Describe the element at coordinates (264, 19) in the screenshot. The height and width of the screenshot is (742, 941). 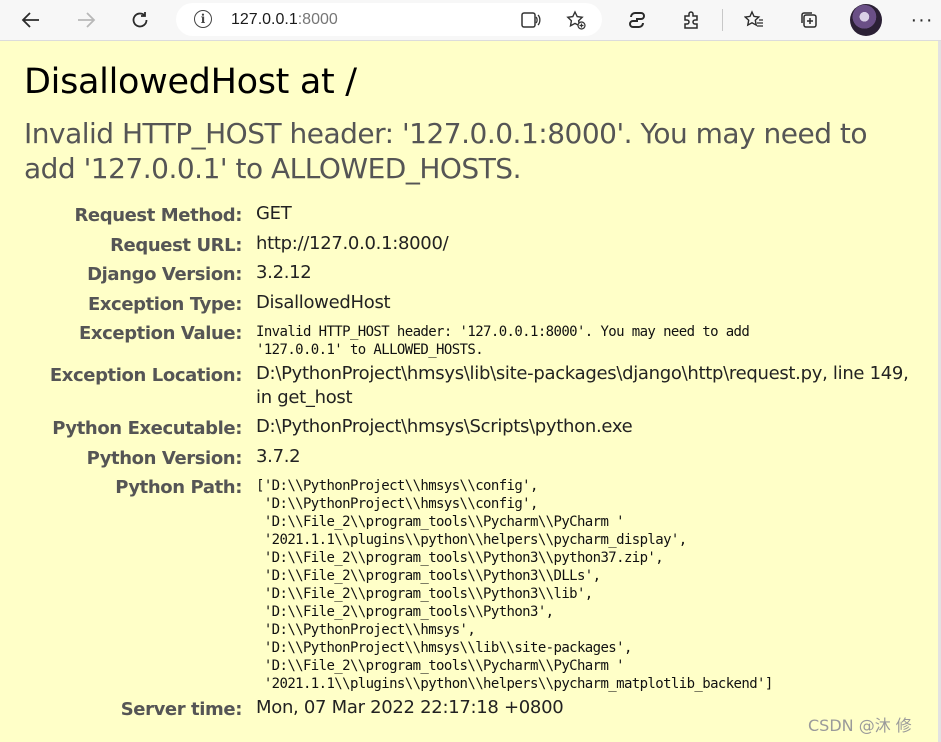
I see `url-host: 127.0.0.1` at that location.